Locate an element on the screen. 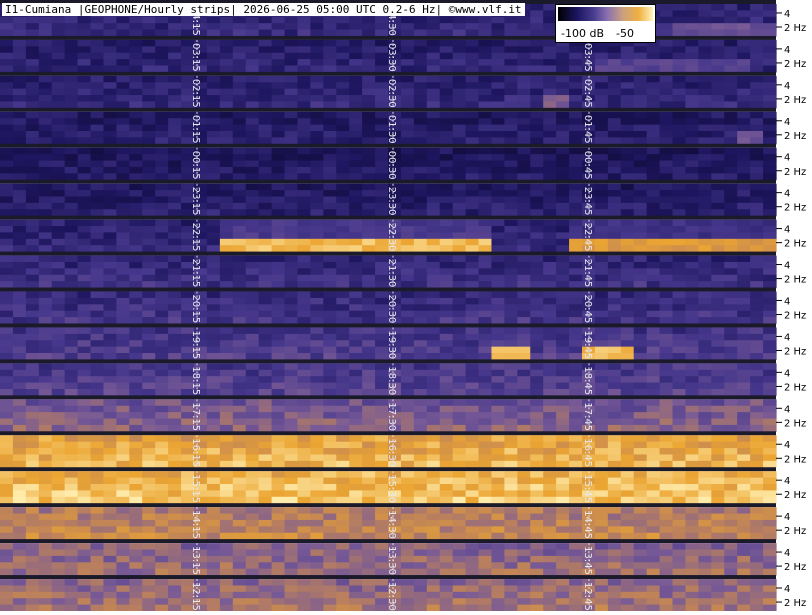 The height and width of the screenshot is (615, 812). freq-axis-panel is located at coordinates (794, 305).